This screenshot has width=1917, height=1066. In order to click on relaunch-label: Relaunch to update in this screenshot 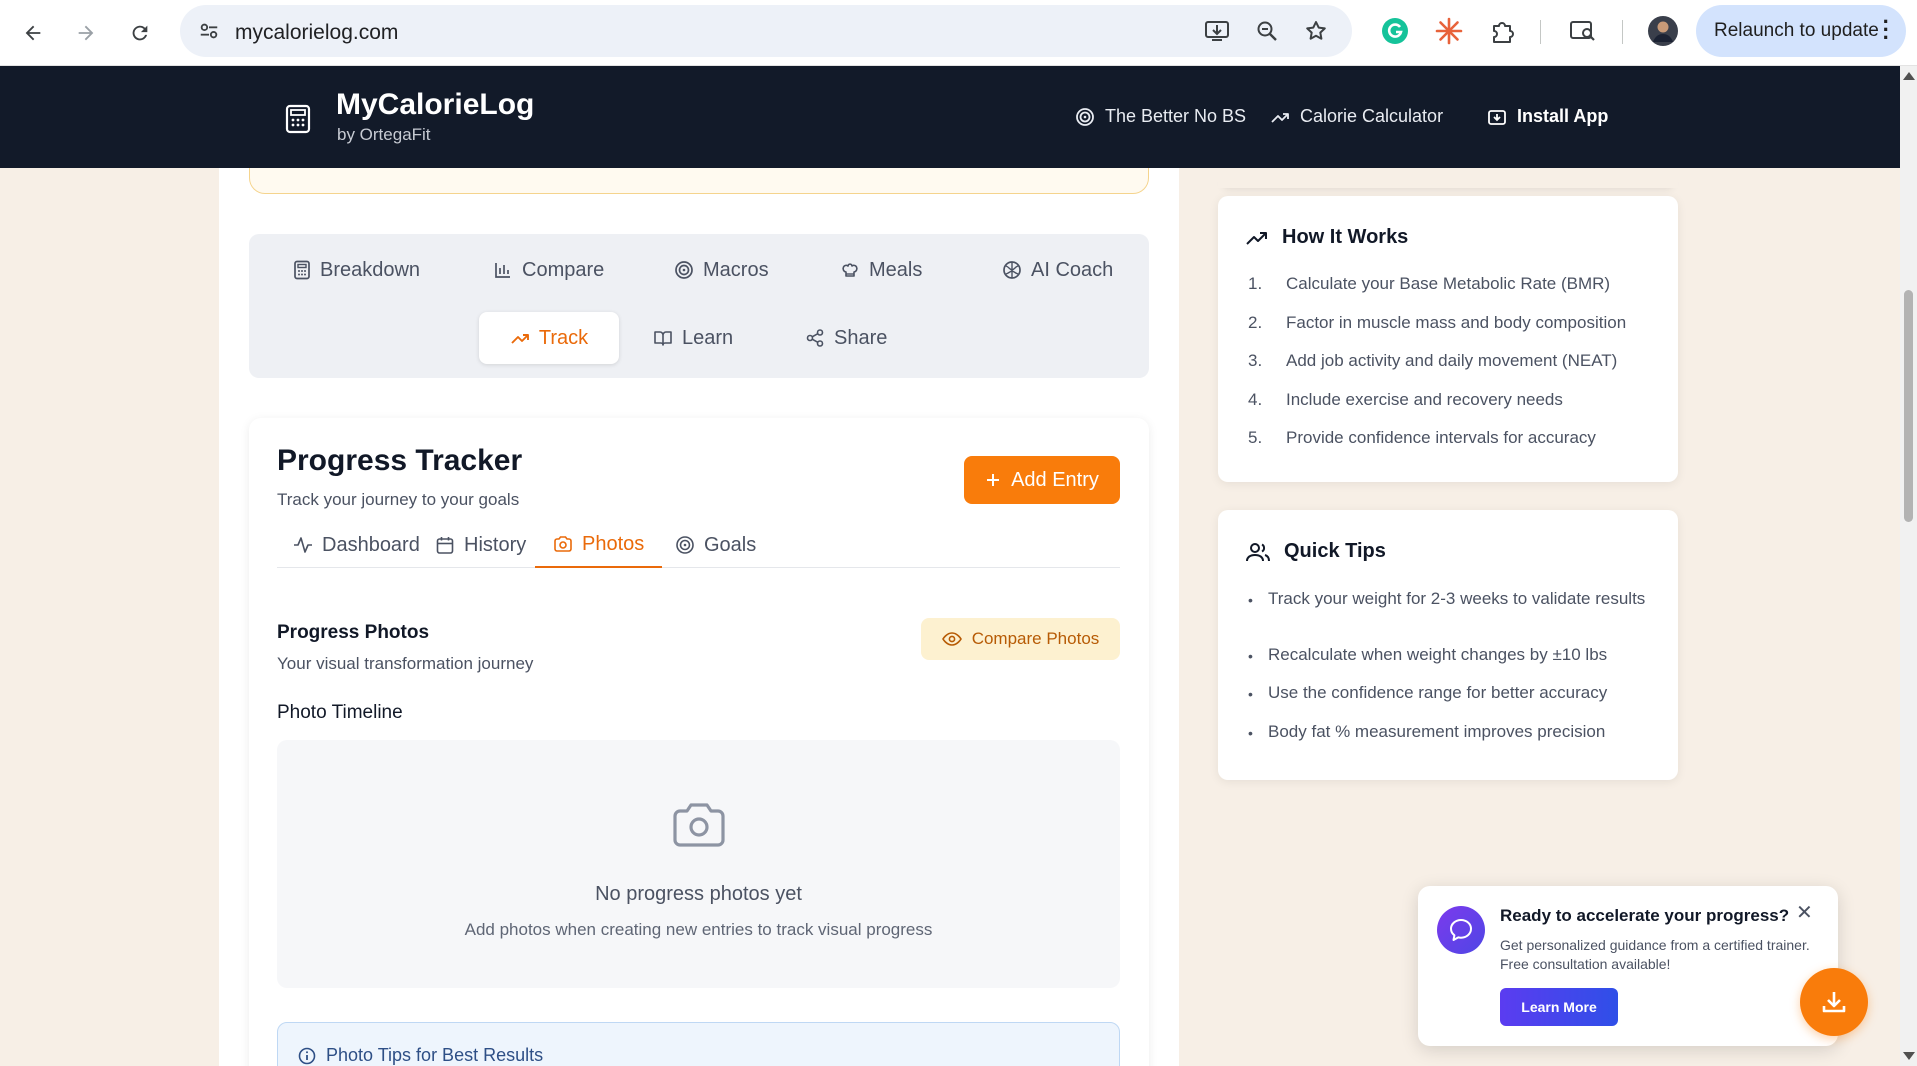, I will do `click(1796, 30)`.